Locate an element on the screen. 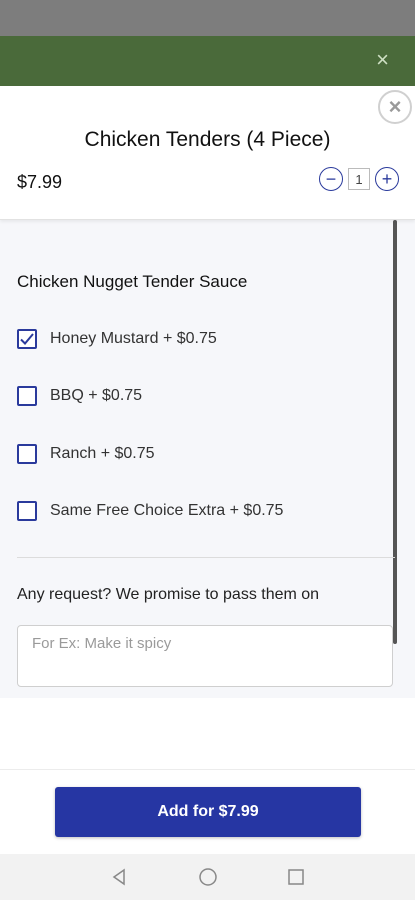  option-bbq: BBQ + $0.75 is located at coordinates (79, 396).